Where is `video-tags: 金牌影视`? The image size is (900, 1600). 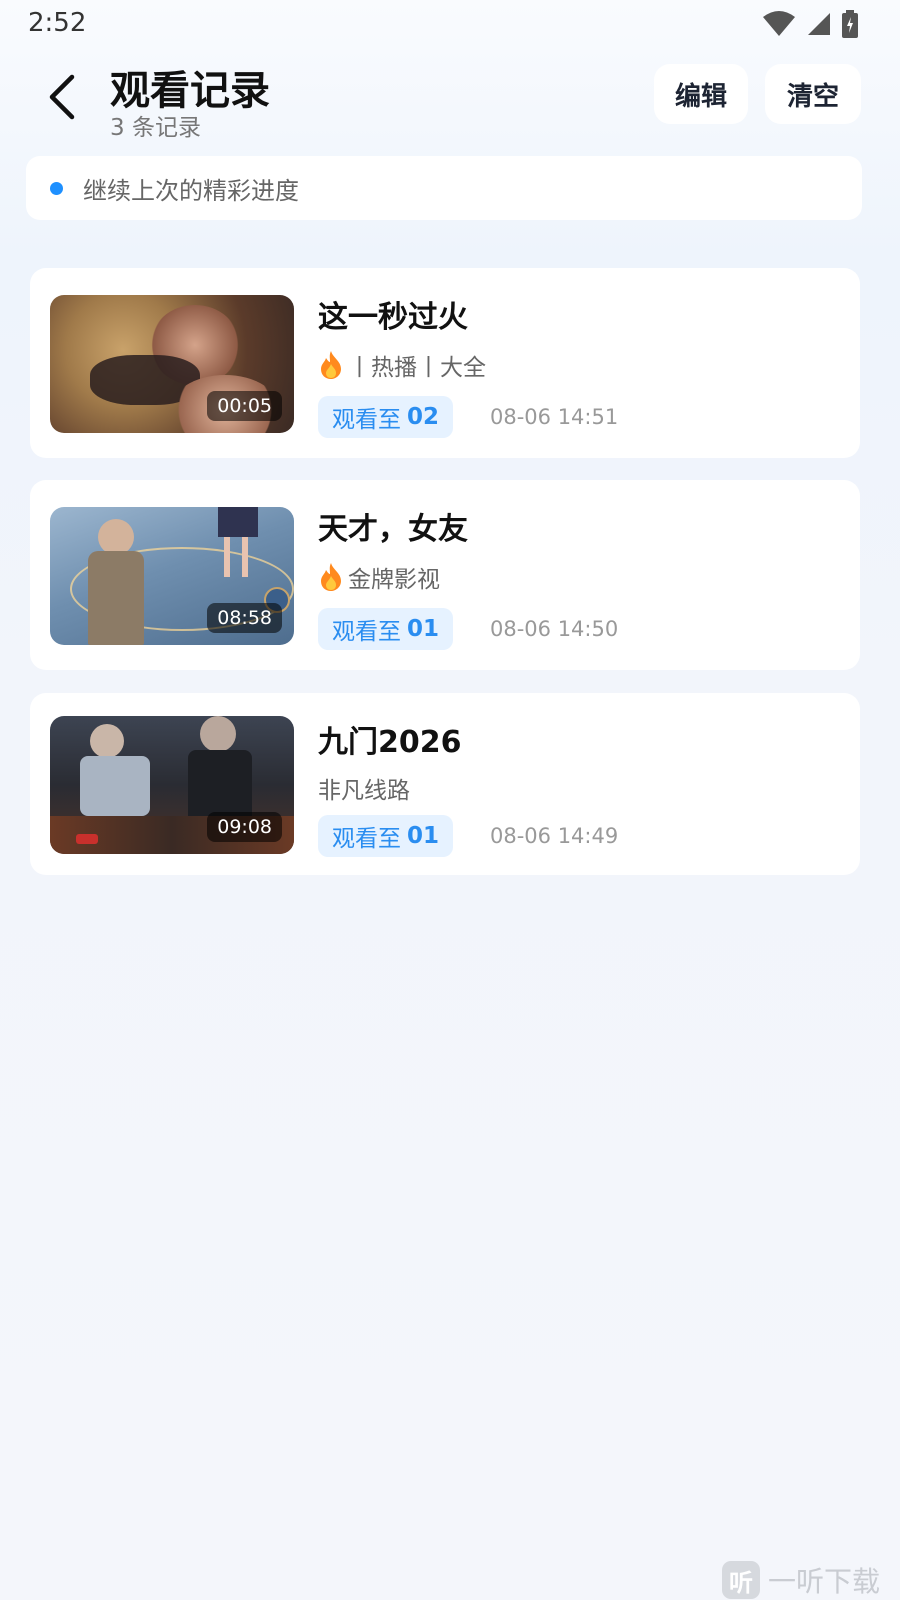 video-tags: 金牌影视 is located at coordinates (379, 577).